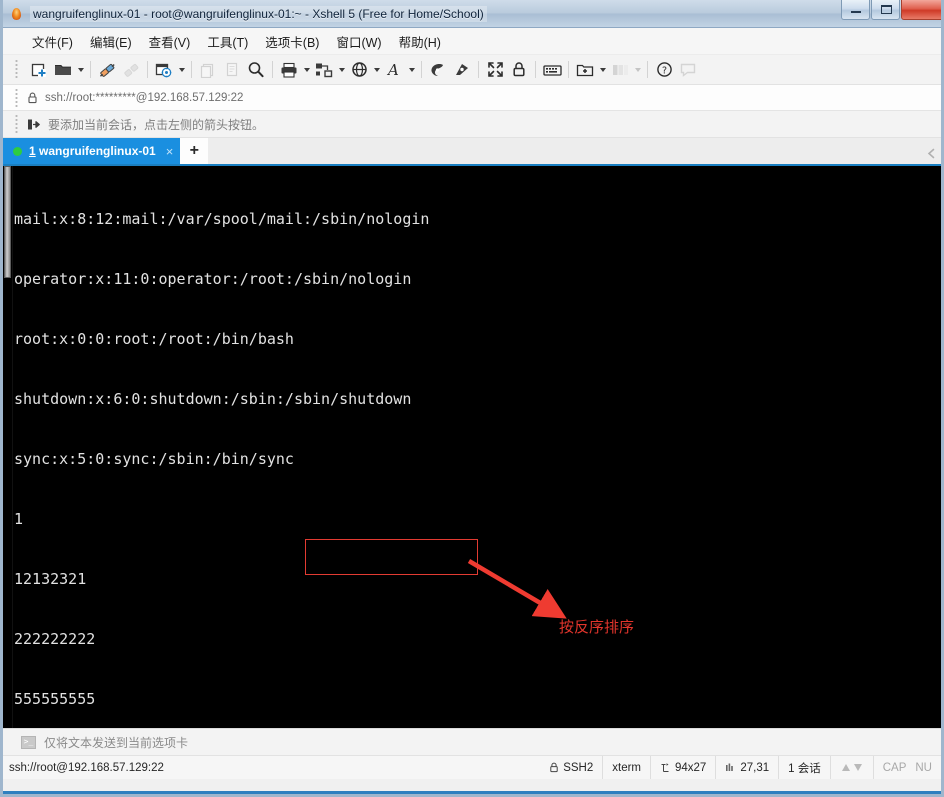 This screenshot has height=797, width=944. I want to click on address-bar: ssh://root:*********@192.168.57.129:22, so click(472, 98).